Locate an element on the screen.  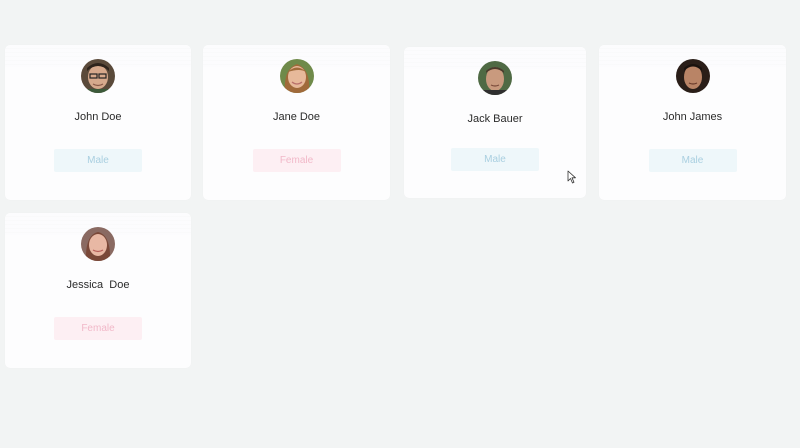
contact-card-jane-doe: Jane Doe Female is located at coordinates (296, 122).